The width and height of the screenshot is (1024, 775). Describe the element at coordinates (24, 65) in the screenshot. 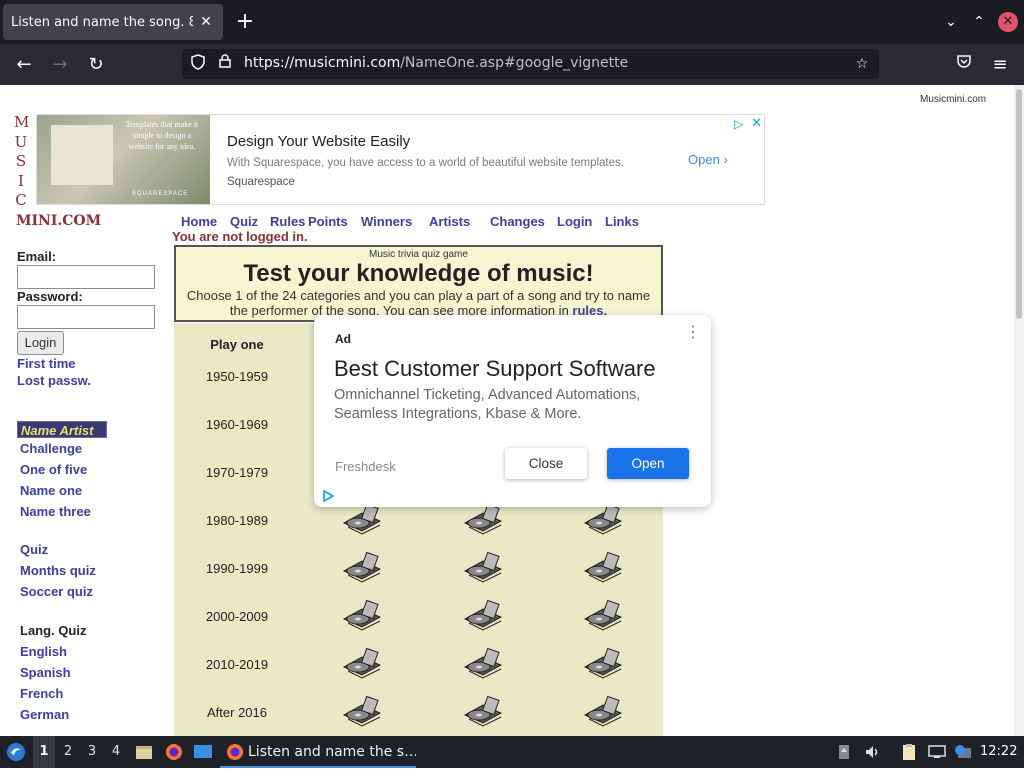

I see `back-icon: ←` at that location.